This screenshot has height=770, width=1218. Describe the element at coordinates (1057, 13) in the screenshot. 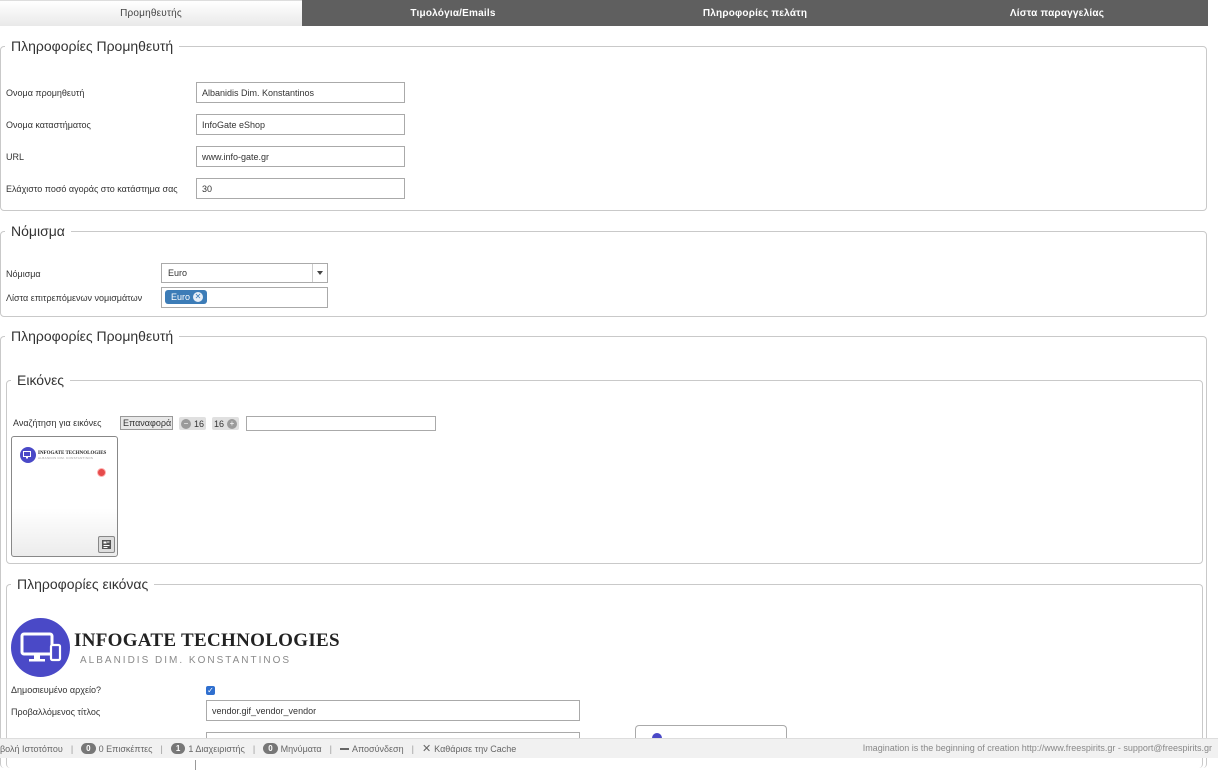

I see `tab-order-list: Λίστα παραγγελίας` at that location.